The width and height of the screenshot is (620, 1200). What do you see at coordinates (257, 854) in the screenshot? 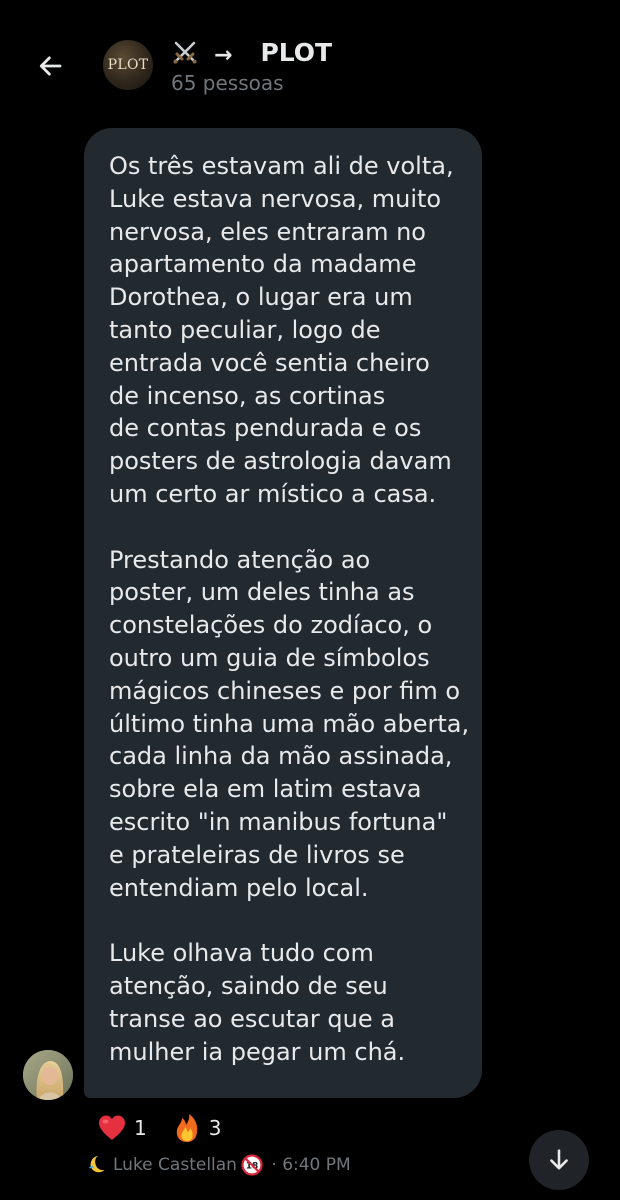
I see `message-line: e prateleiras de livros se` at bounding box center [257, 854].